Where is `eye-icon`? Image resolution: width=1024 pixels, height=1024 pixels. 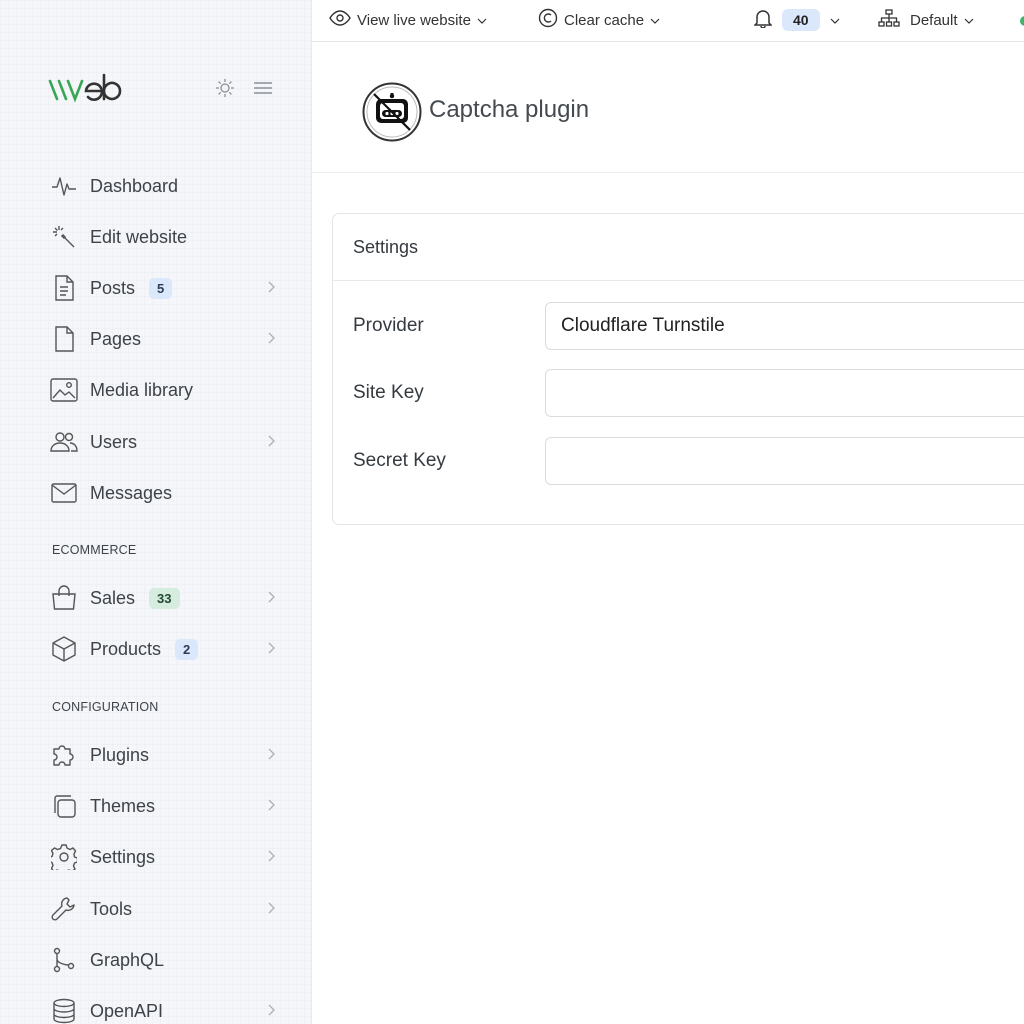
eye-icon is located at coordinates (340, 20).